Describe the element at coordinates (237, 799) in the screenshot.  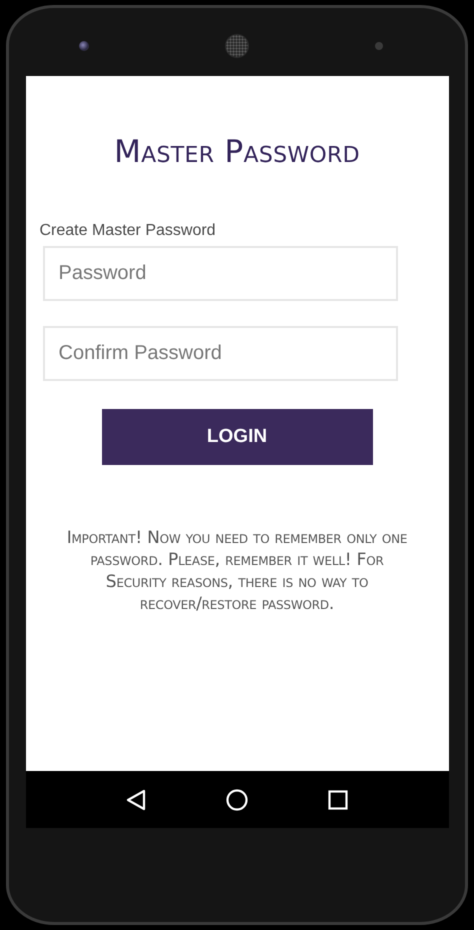
I see `home-icon` at that location.